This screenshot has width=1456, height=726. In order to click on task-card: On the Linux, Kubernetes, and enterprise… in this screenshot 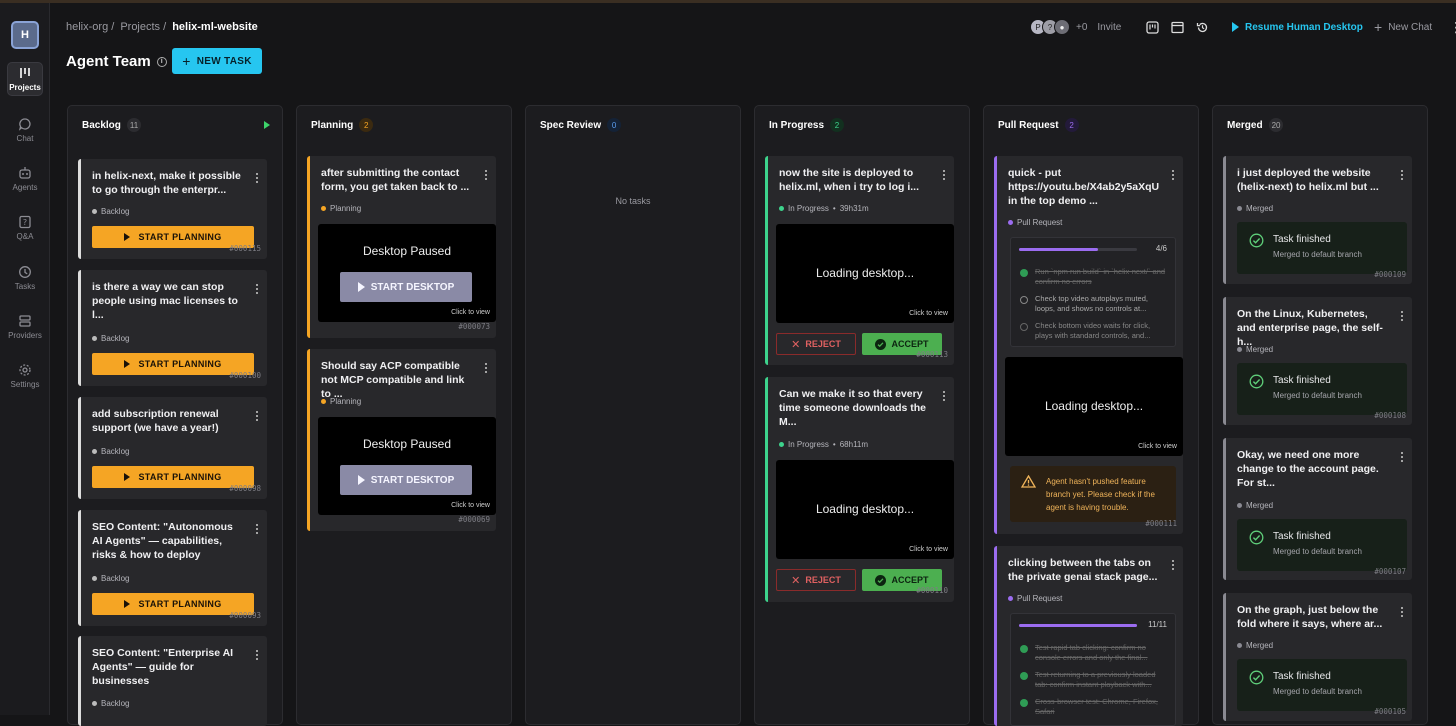, I will do `click(1317, 361)`.